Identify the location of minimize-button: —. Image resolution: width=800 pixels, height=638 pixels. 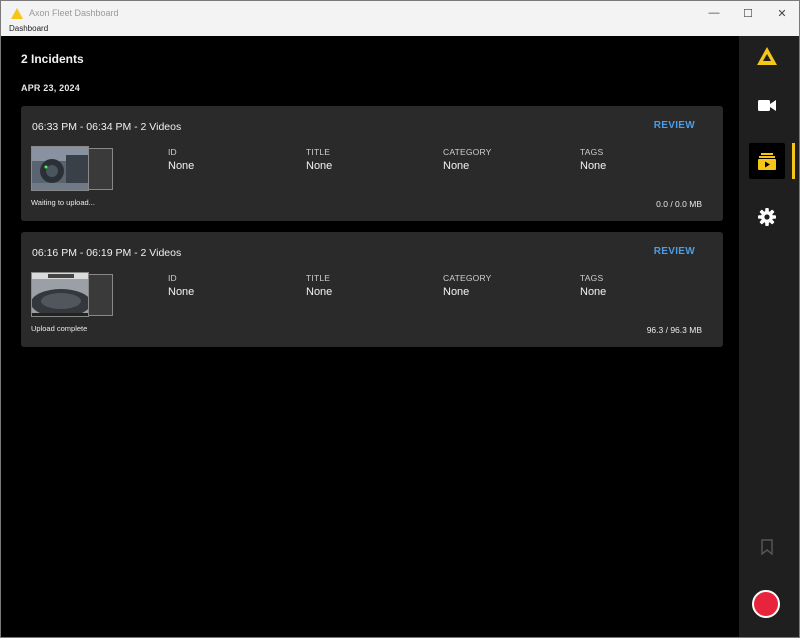
(714, 13).